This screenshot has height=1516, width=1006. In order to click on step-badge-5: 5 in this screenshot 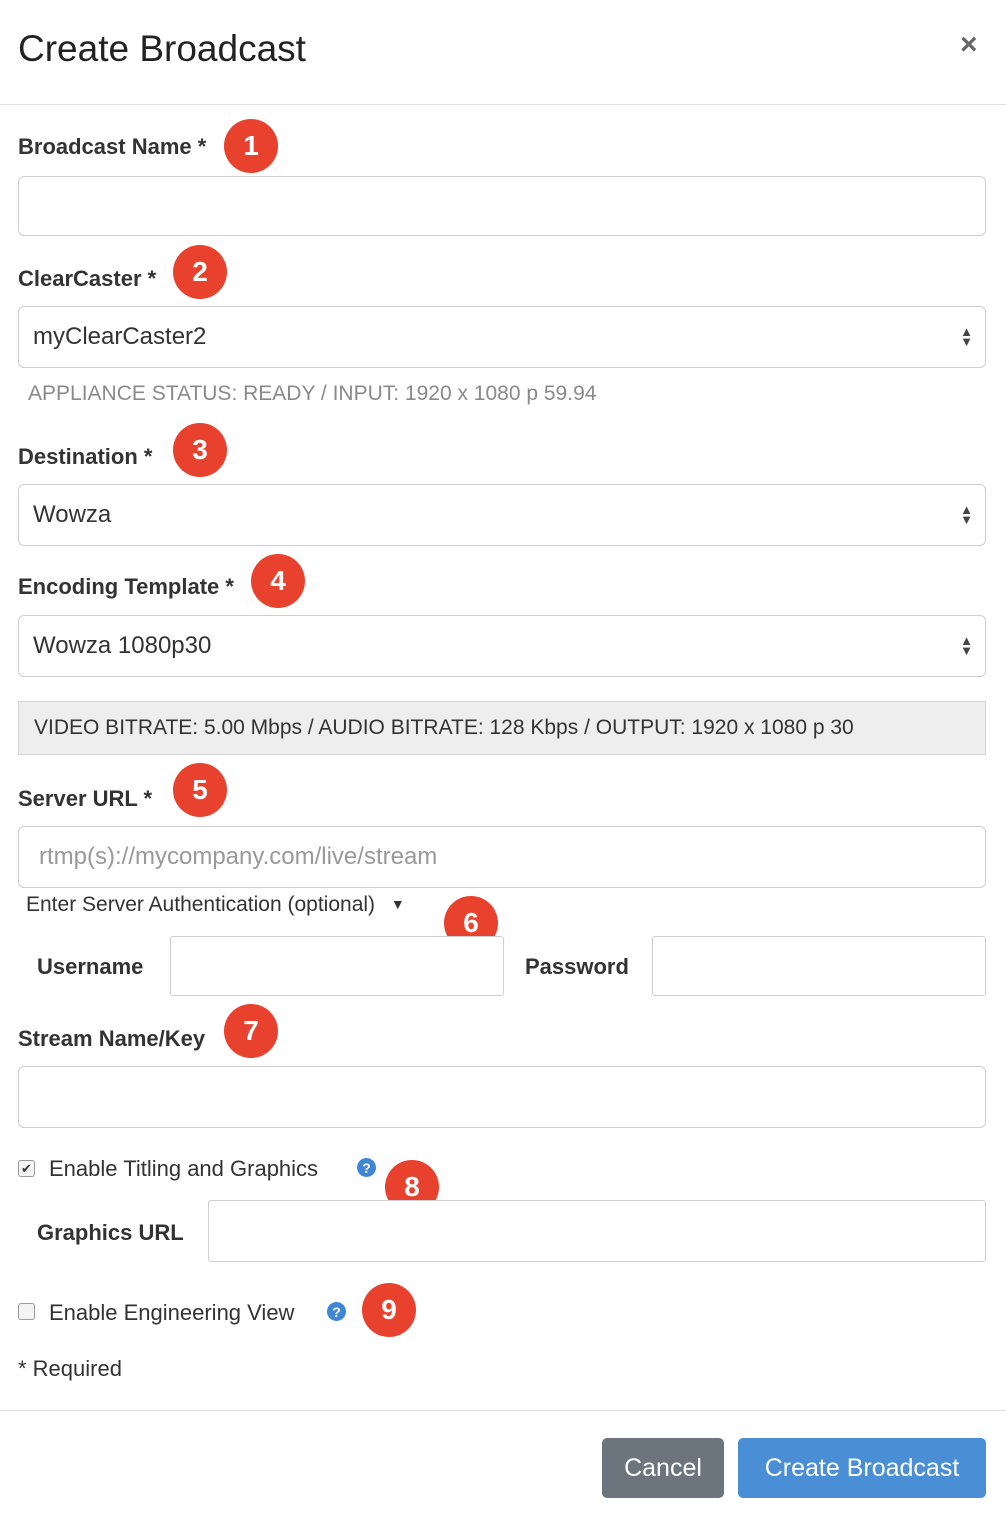, I will do `click(200, 790)`.